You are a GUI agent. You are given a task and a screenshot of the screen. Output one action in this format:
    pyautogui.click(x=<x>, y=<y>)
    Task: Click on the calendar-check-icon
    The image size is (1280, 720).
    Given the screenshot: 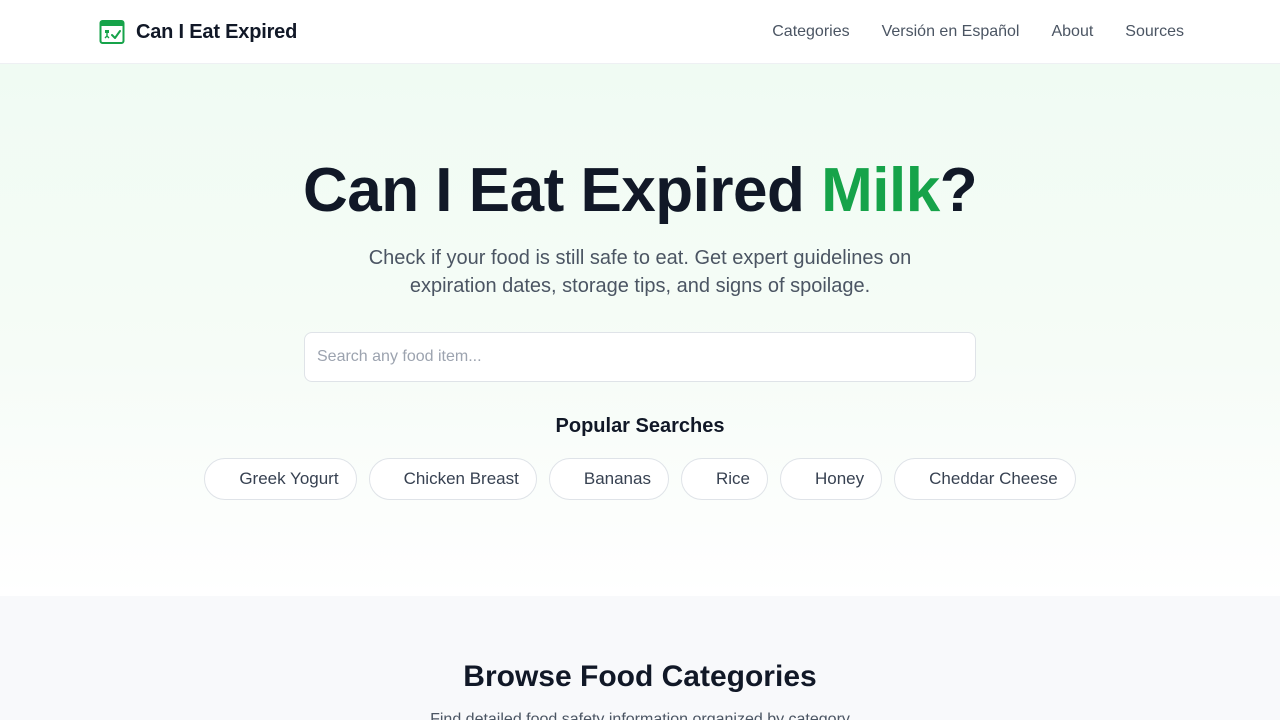 What is the action you would take?
    pyautogui.click(x=112, y=32)
    